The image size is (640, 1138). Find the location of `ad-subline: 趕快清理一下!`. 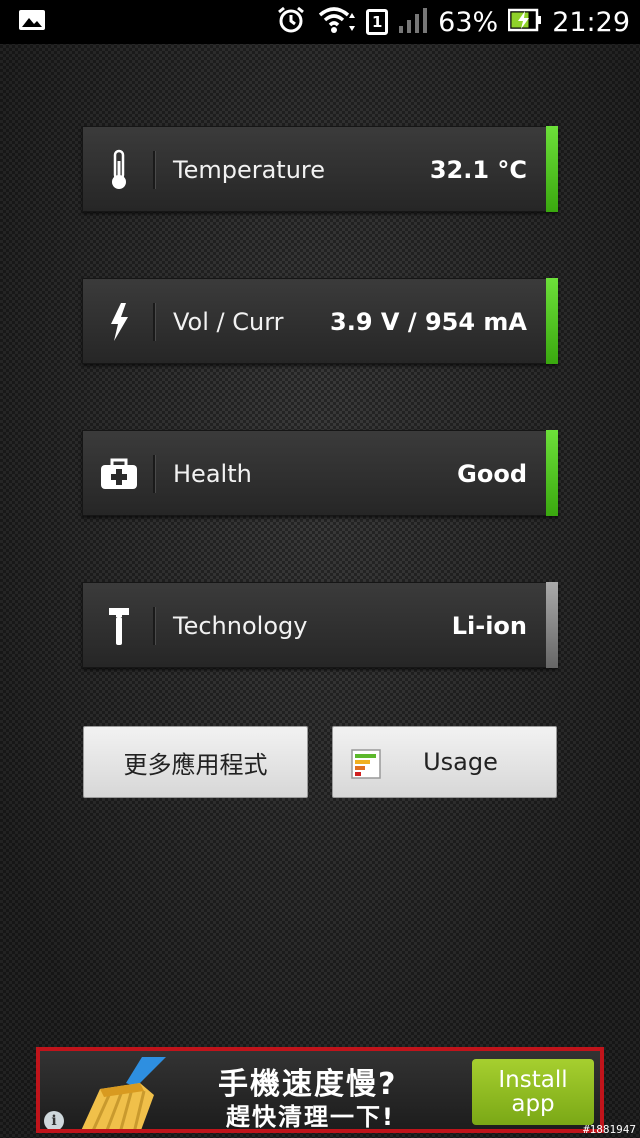

ad-subline: 趕快清理一下! is located at coordinates (310, 1117).